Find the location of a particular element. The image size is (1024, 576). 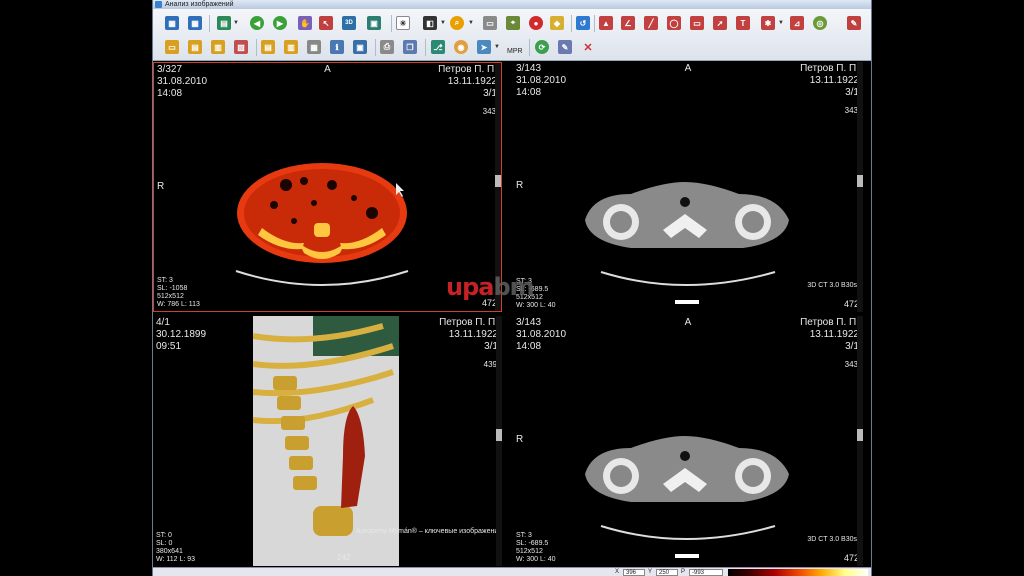

open-folder-icon: ▭ is located at coordinates (172, 47).